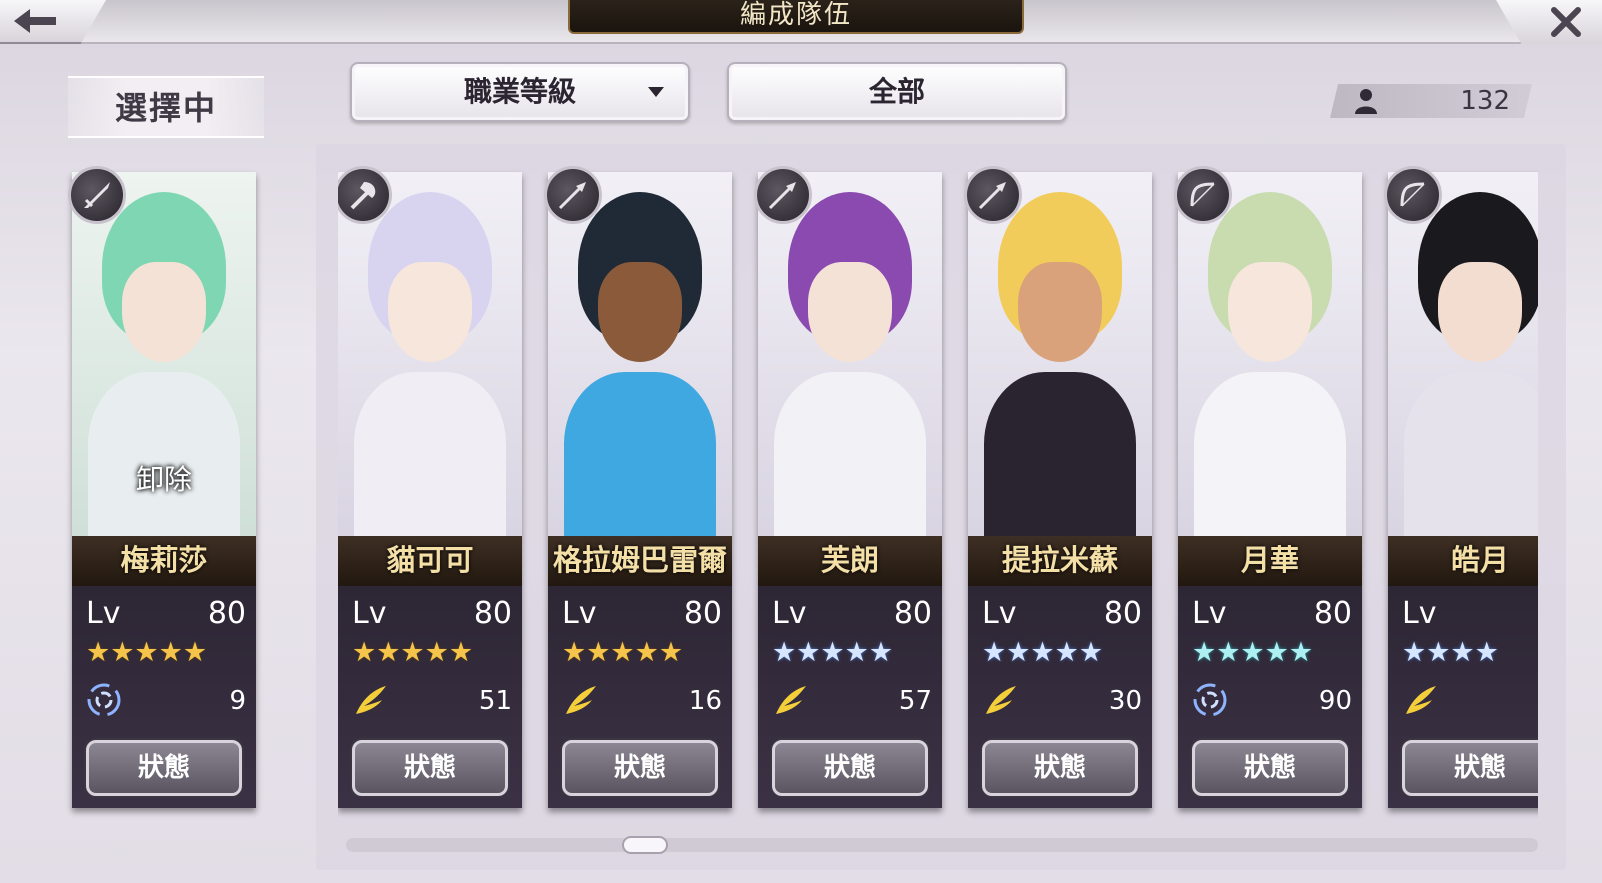 This screenshot has width=1602, height=883. I want to click on close-icon, so click(1566, 22).